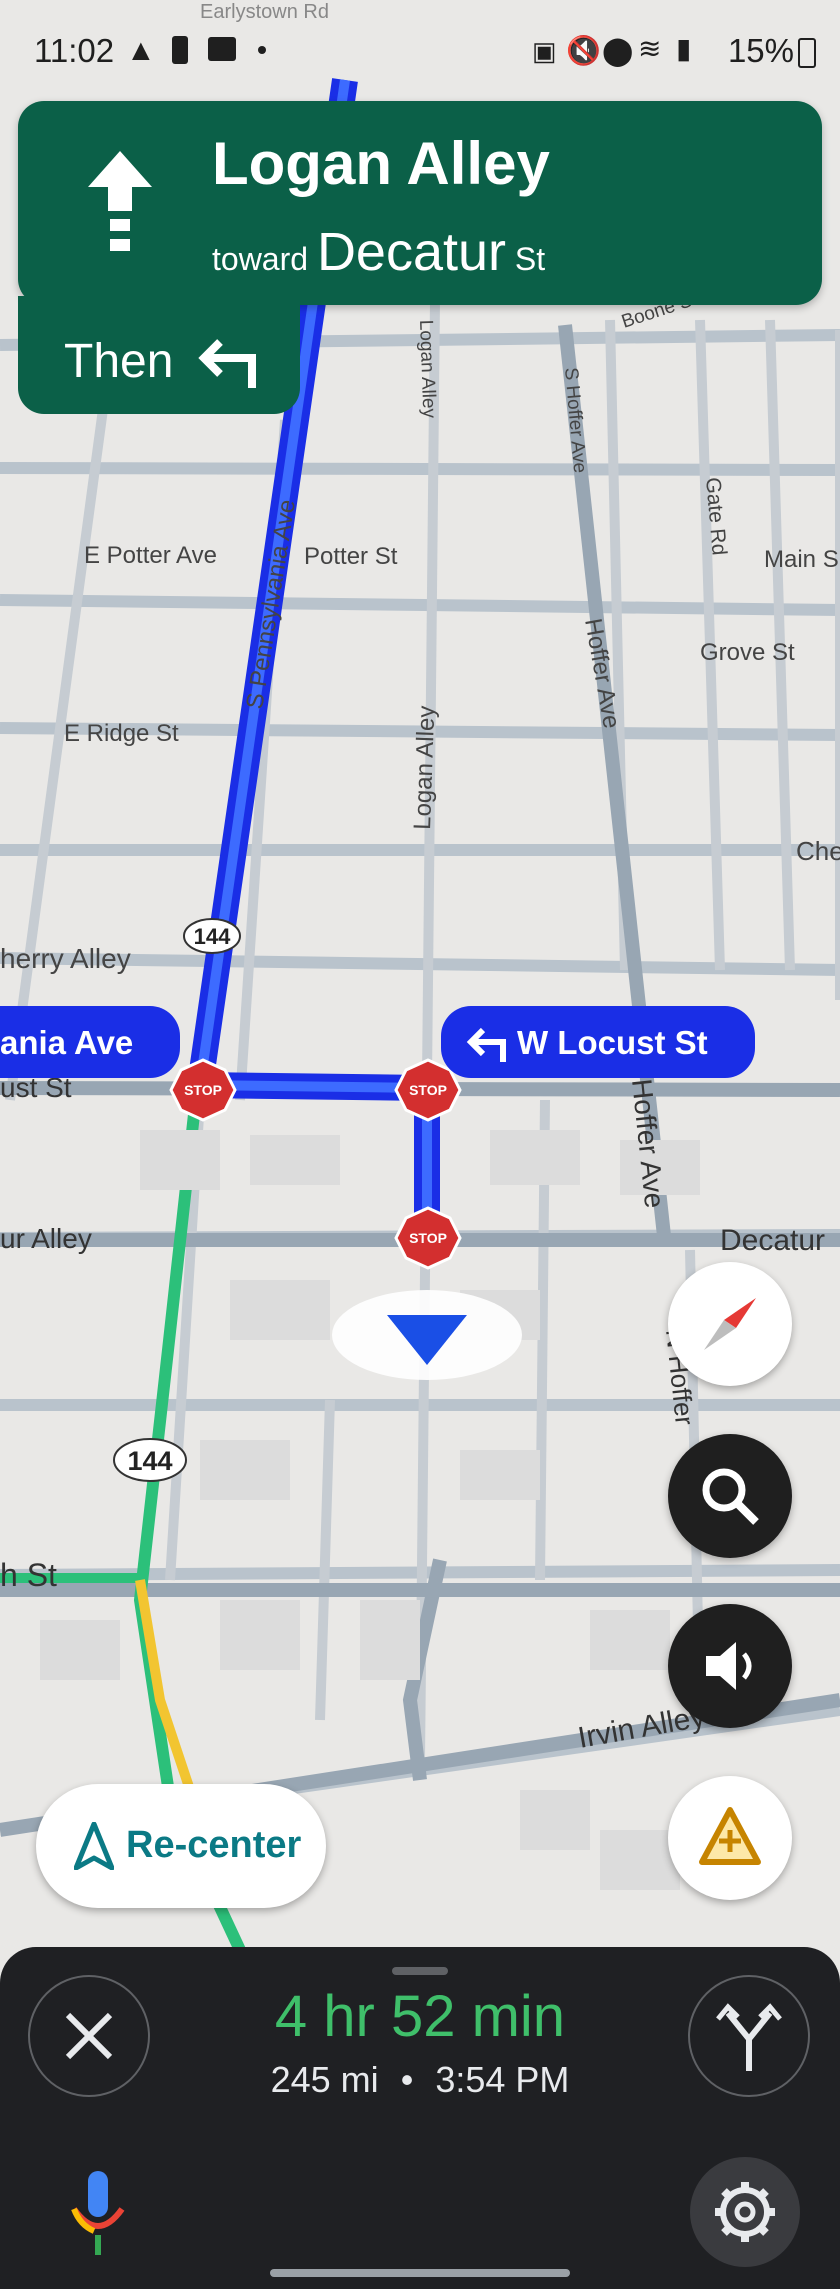 The image size is (840, 2289). I want to click on trip-distance: 245 mi, so click(324, 2079).